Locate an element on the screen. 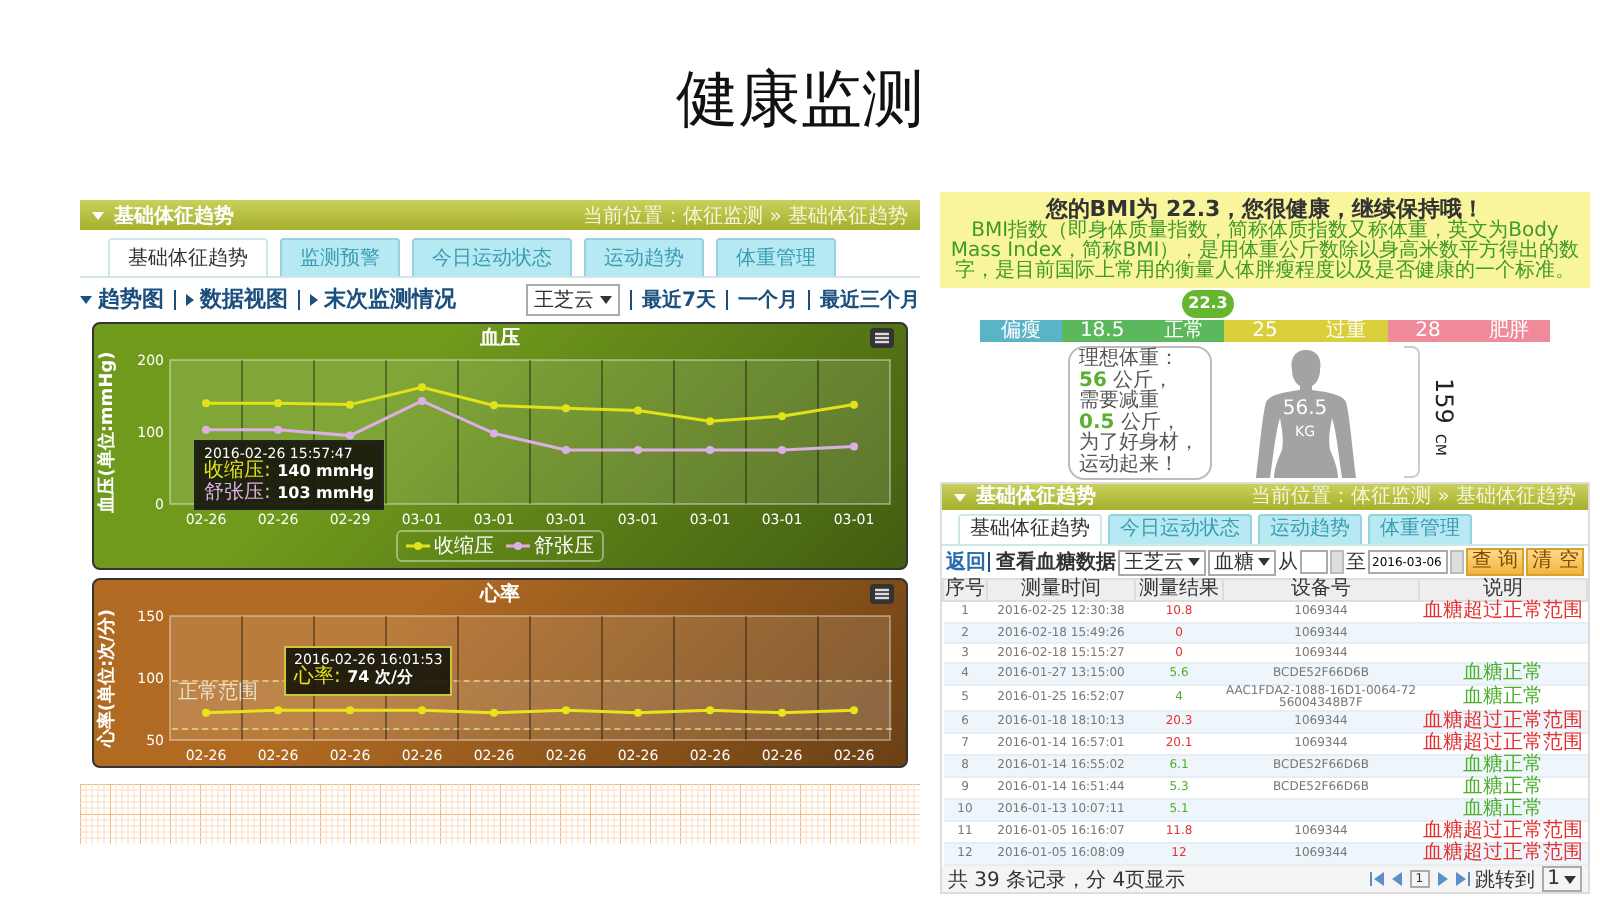 This screenshot has height=900, width=1600. type-select: 血糖 is located at coordinates (1242, 562).